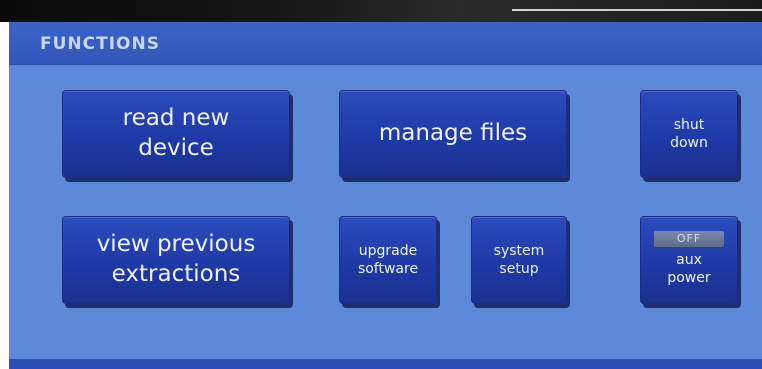 Image resolution: width=762 pixels, height=369 pixels. What do you see at coordinates (100, 44) in the screenshot?
I see `panel-title: FUNCTIONS` at bounding box center [100, 44].